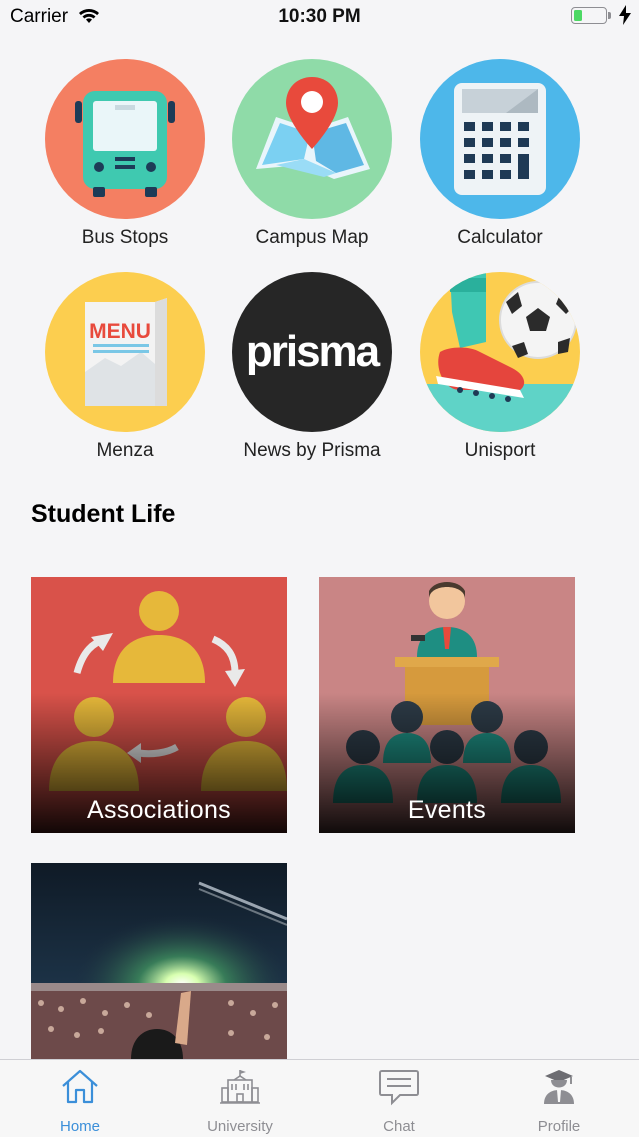 The width and height of the screenshot is (639, 1137). I want to click on prisma-logo-text: prisma, so click(313, 351).